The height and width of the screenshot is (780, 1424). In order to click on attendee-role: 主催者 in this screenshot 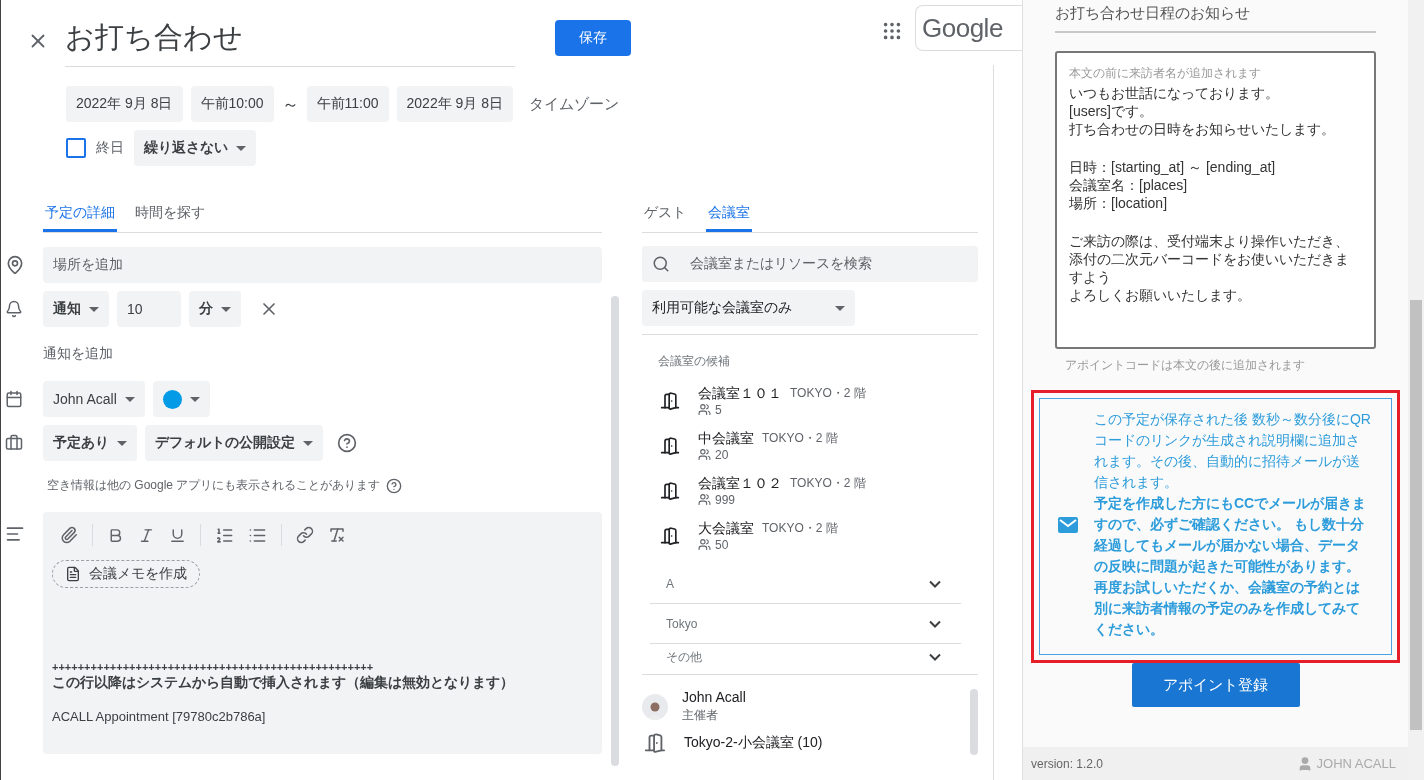, I will do `click(700, 715)`.